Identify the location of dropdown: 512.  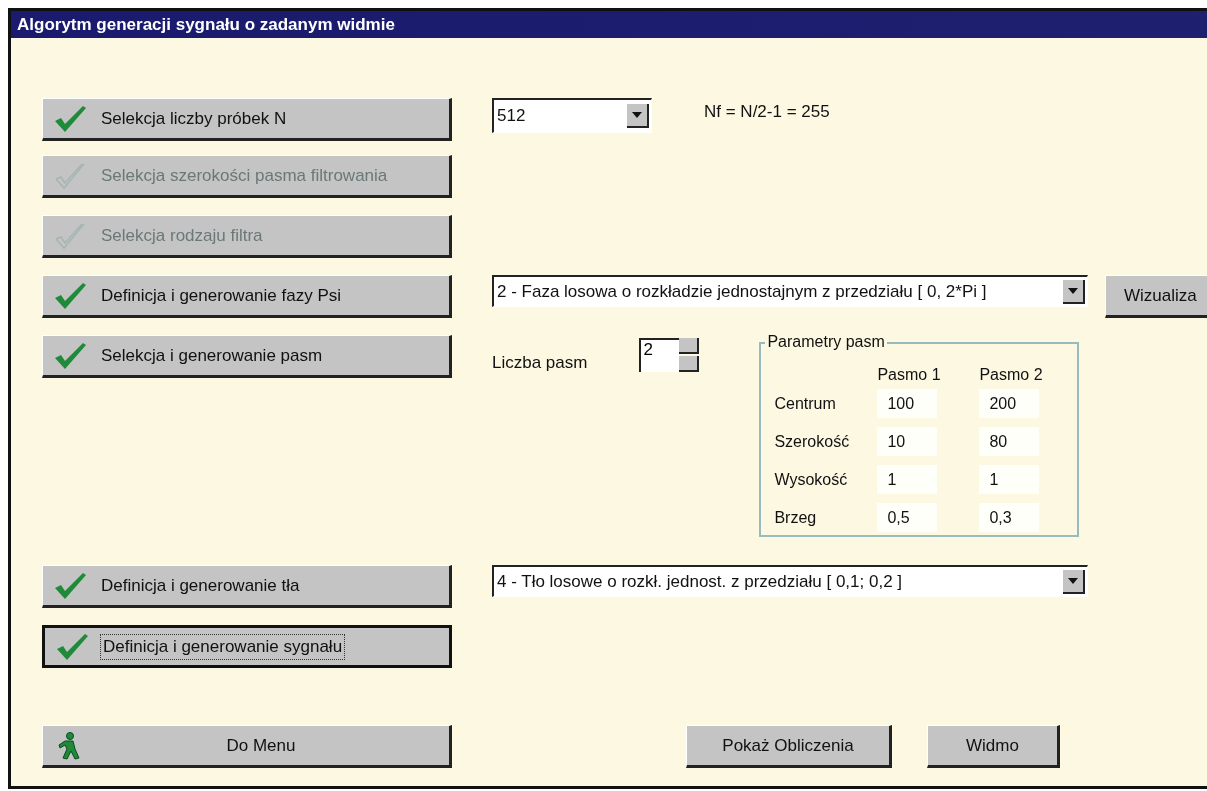
(572, 115).